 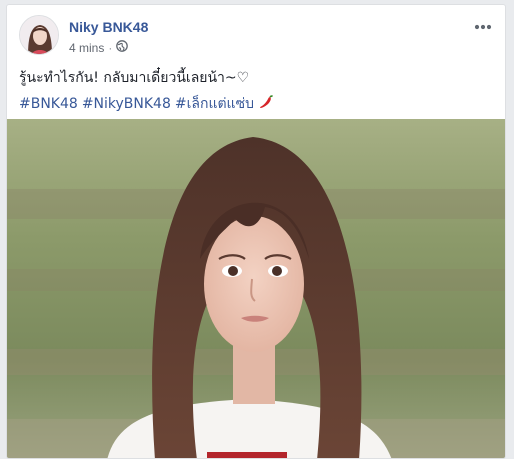 I want to click on hashtag-link: #เล็กแต่แซ่บ, so click(x=214, y=104).